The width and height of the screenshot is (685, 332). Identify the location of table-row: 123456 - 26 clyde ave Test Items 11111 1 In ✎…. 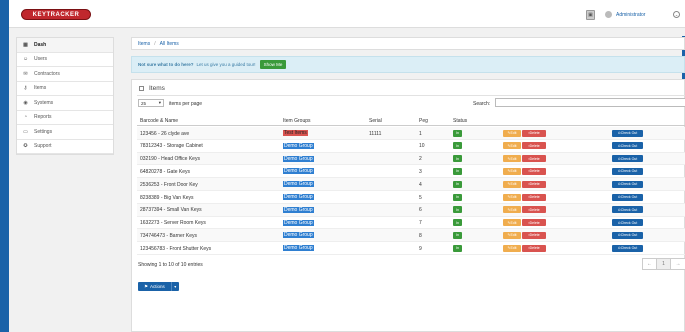
(411, 133).